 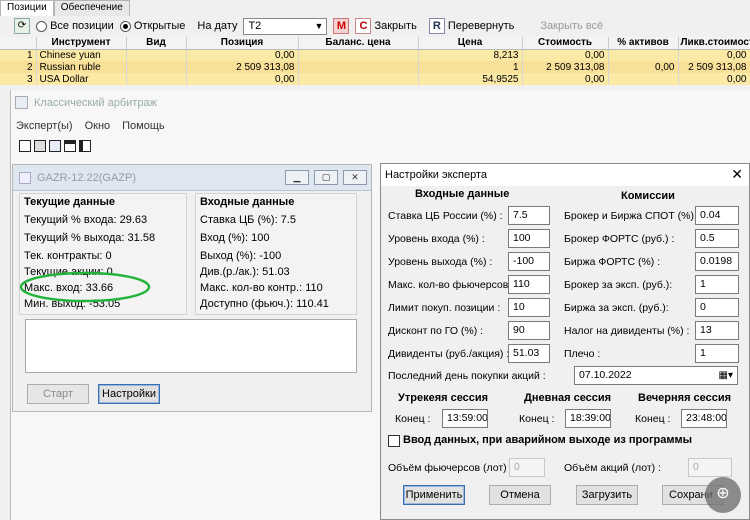 I want to click on tab-positions: Позиции, so click(x=27, y=8).